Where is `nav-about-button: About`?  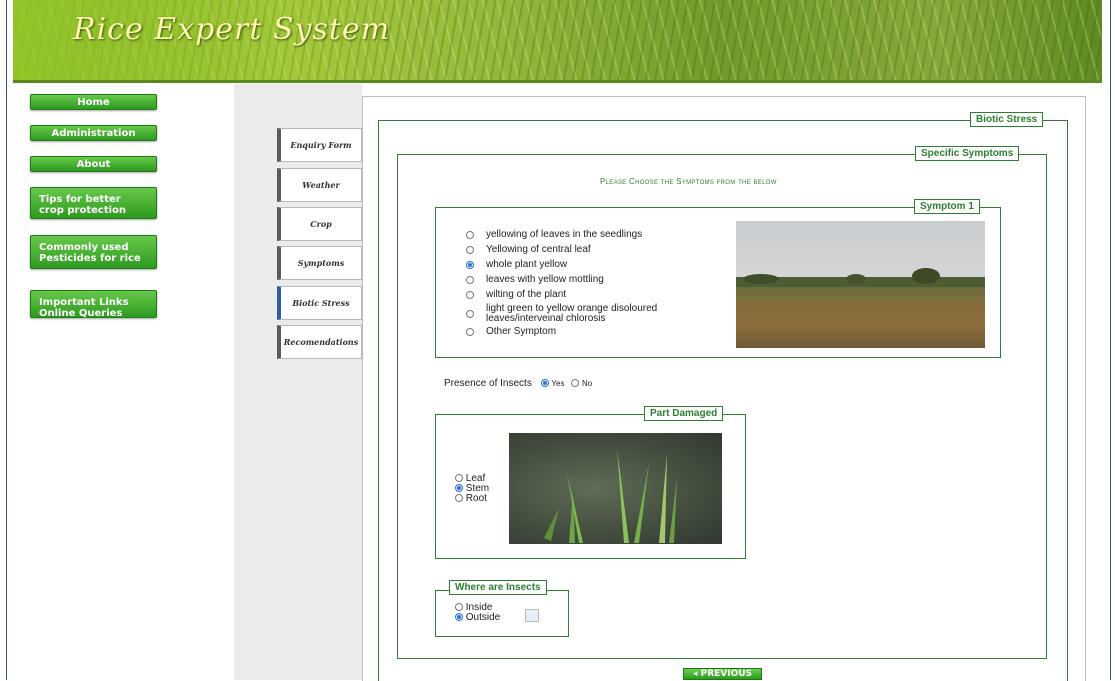 nav-about-button: About is located at coordinates (93, 164).